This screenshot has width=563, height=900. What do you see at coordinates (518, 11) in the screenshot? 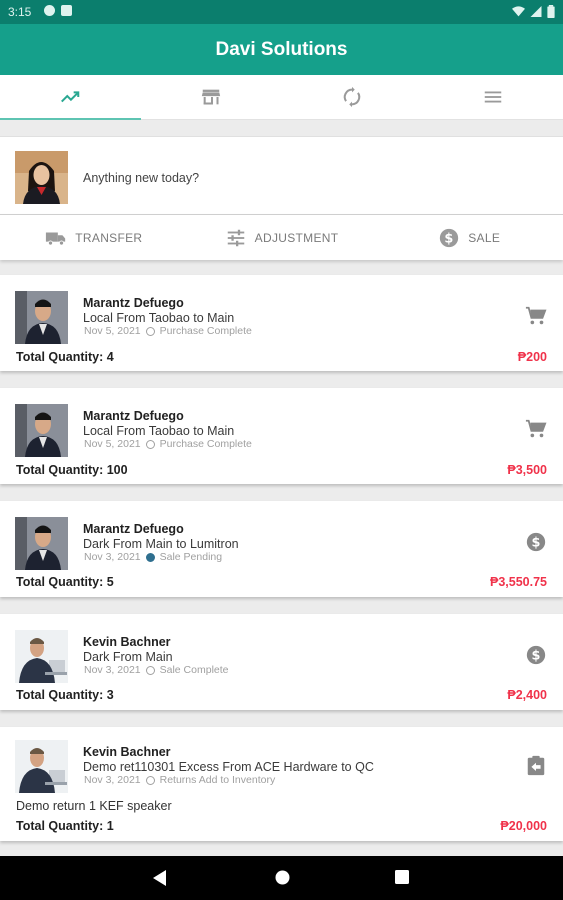
I see `wifi-icon` at bounding box center [518, 11].